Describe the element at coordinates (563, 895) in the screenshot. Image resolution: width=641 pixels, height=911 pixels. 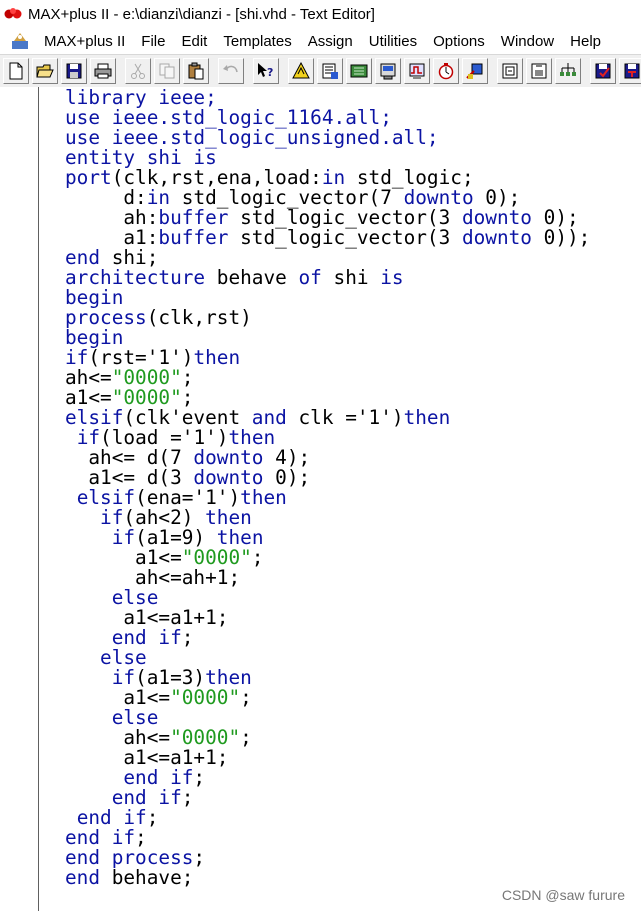
I see `watermark: CSDN @saw furure` at that location.